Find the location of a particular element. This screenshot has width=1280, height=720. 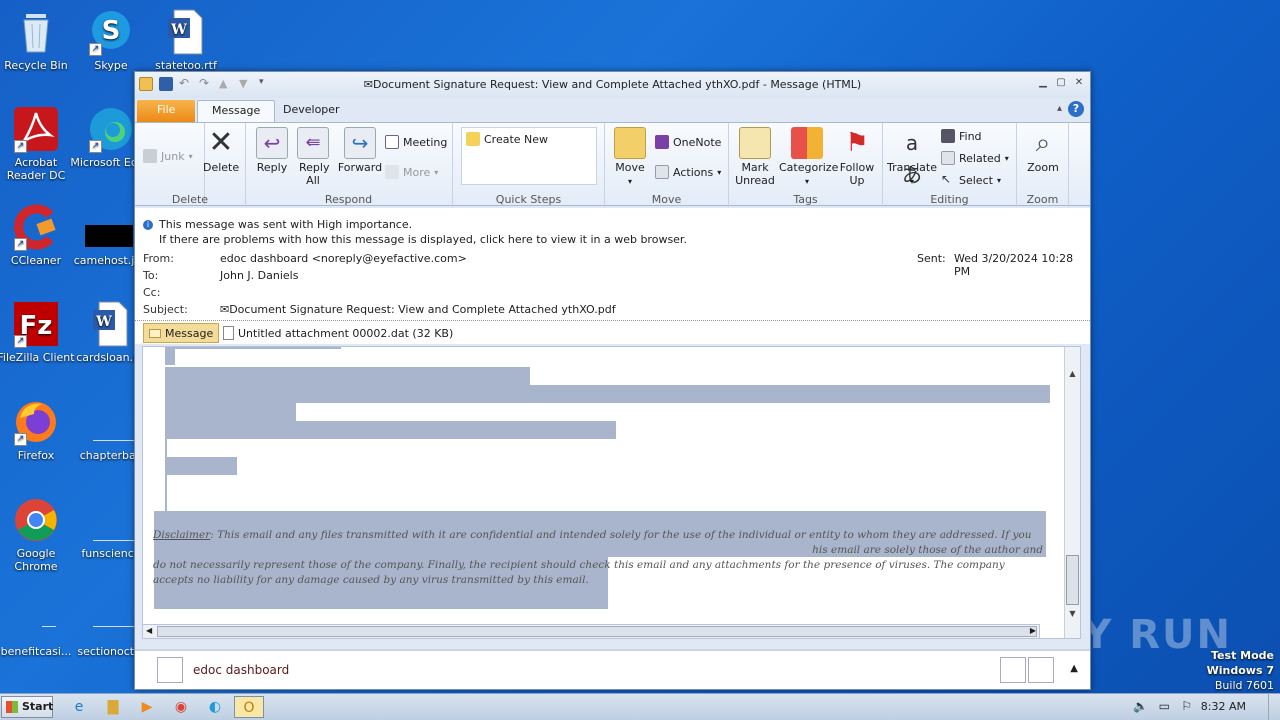

maximize-icon: ▢ is located at coordinates (1061, 83).